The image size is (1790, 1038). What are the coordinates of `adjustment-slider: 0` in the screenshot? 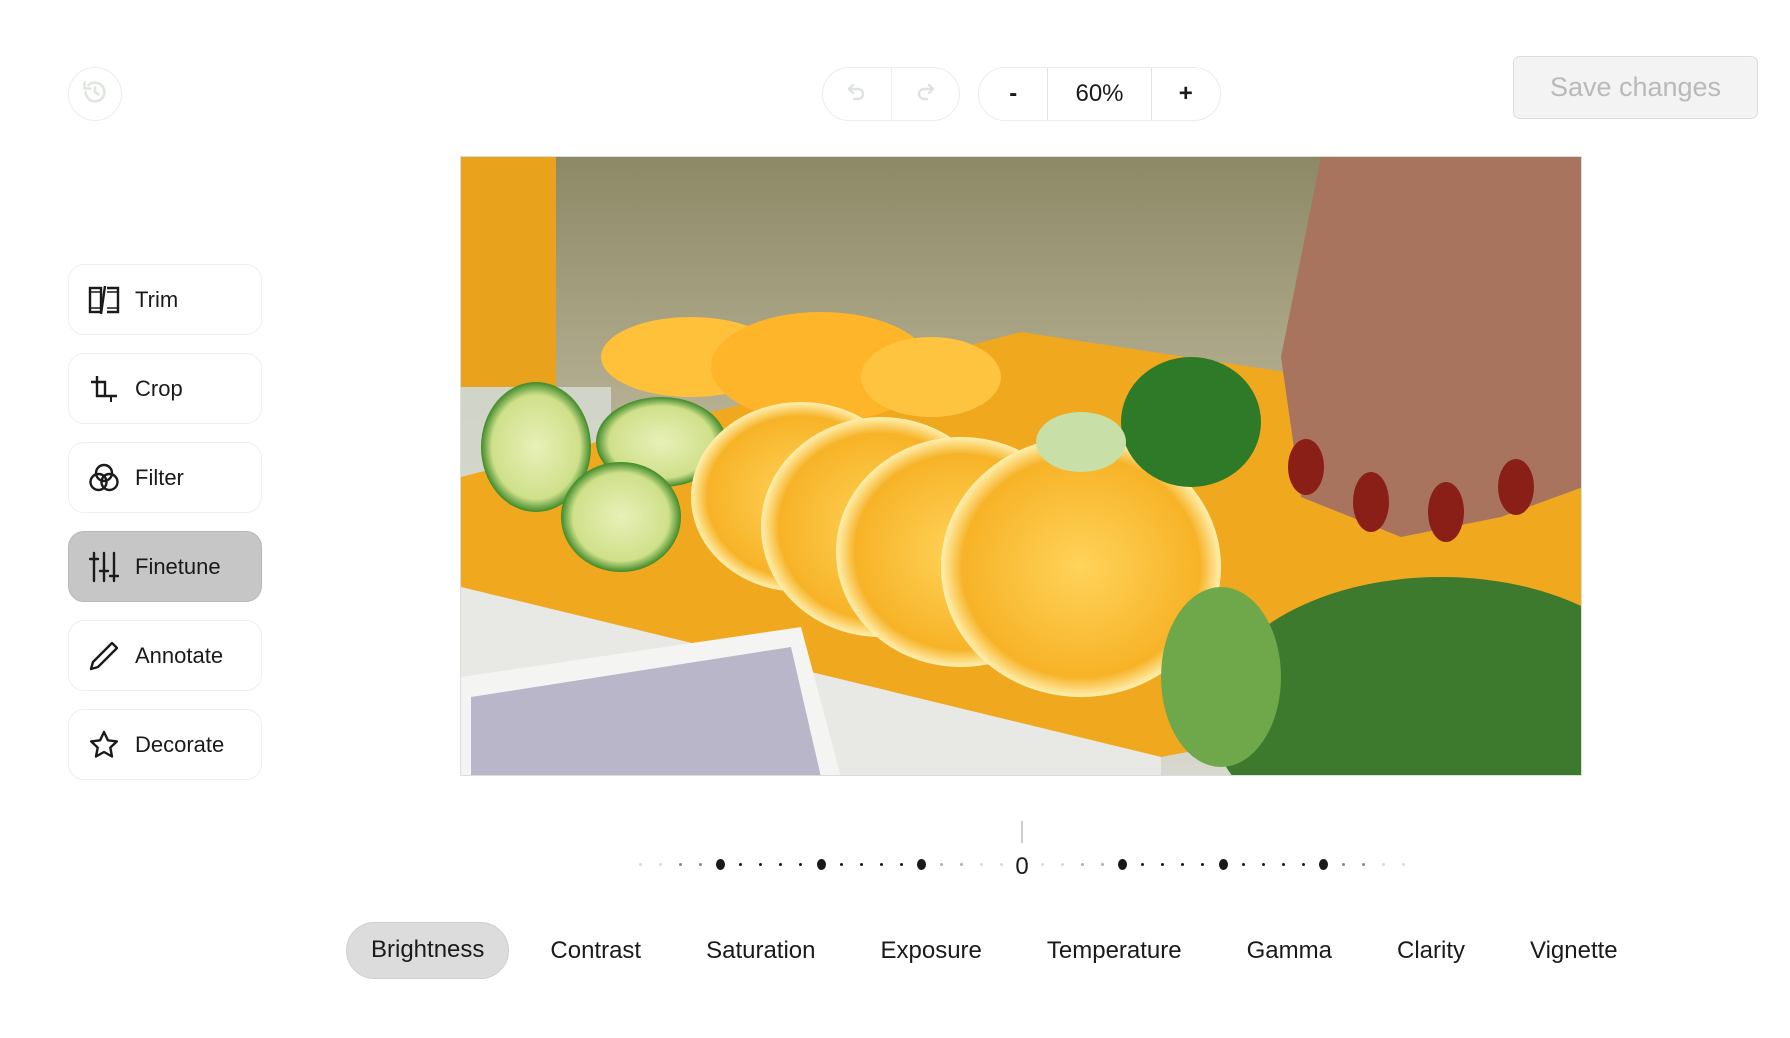 It's located at (1013, 850).